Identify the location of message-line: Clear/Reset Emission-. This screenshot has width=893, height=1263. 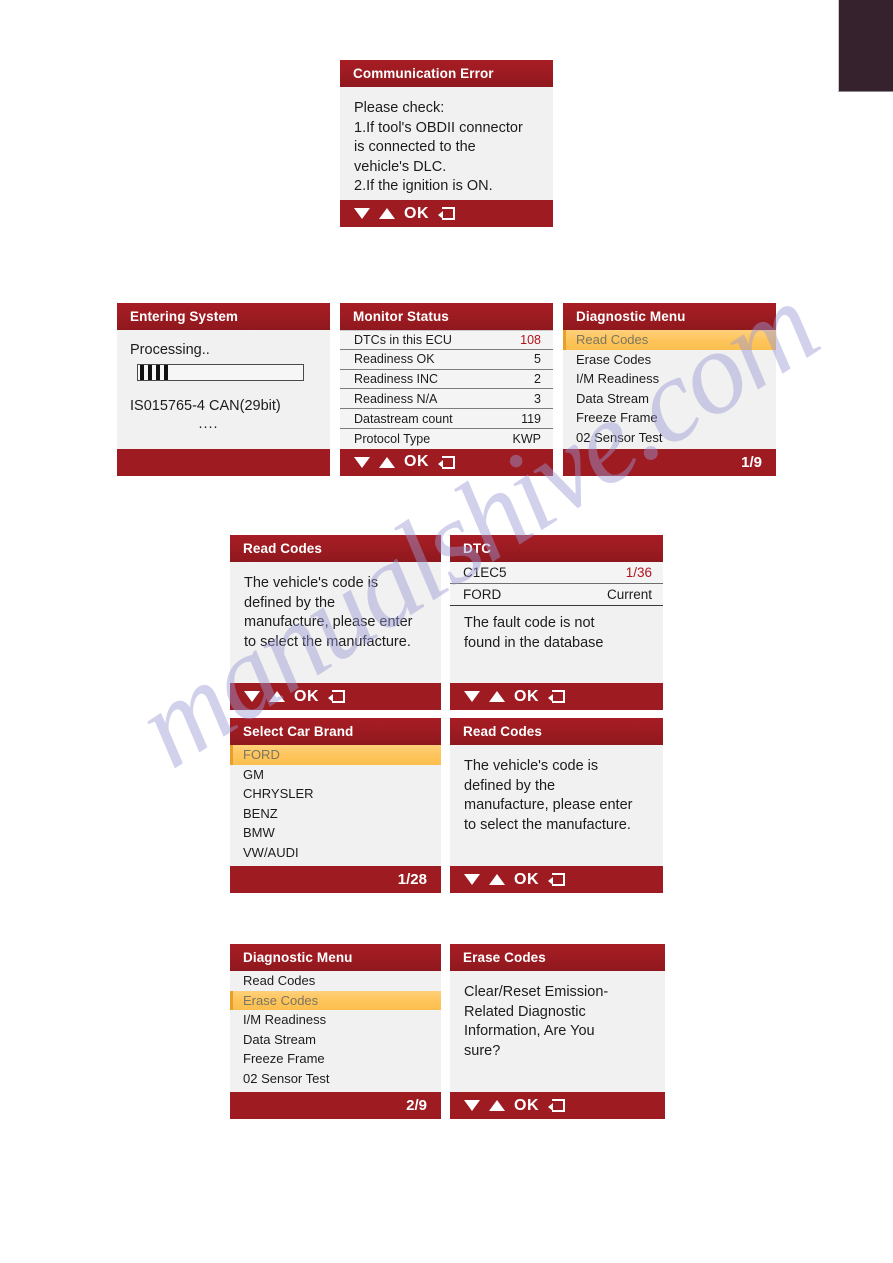
(536, 992).